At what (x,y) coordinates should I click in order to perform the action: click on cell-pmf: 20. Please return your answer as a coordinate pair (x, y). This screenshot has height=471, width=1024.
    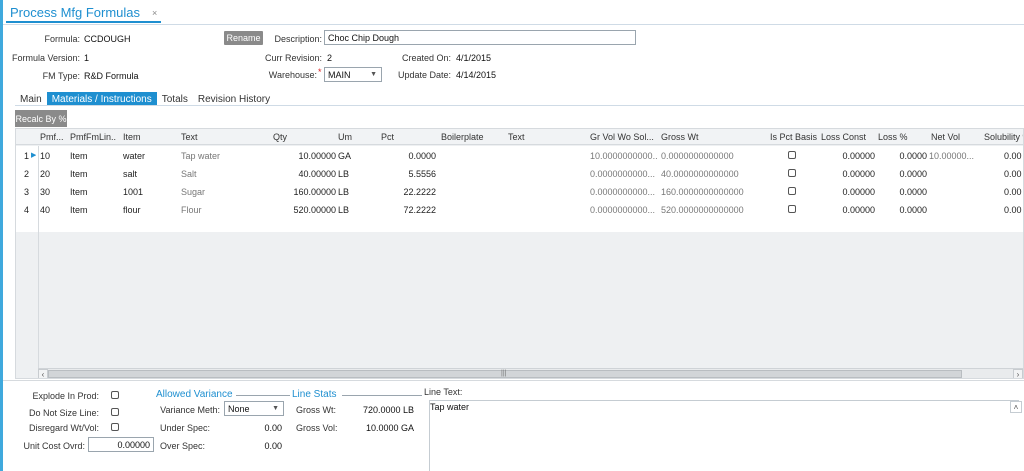
    Looking at the image, I should click on (45, 174).